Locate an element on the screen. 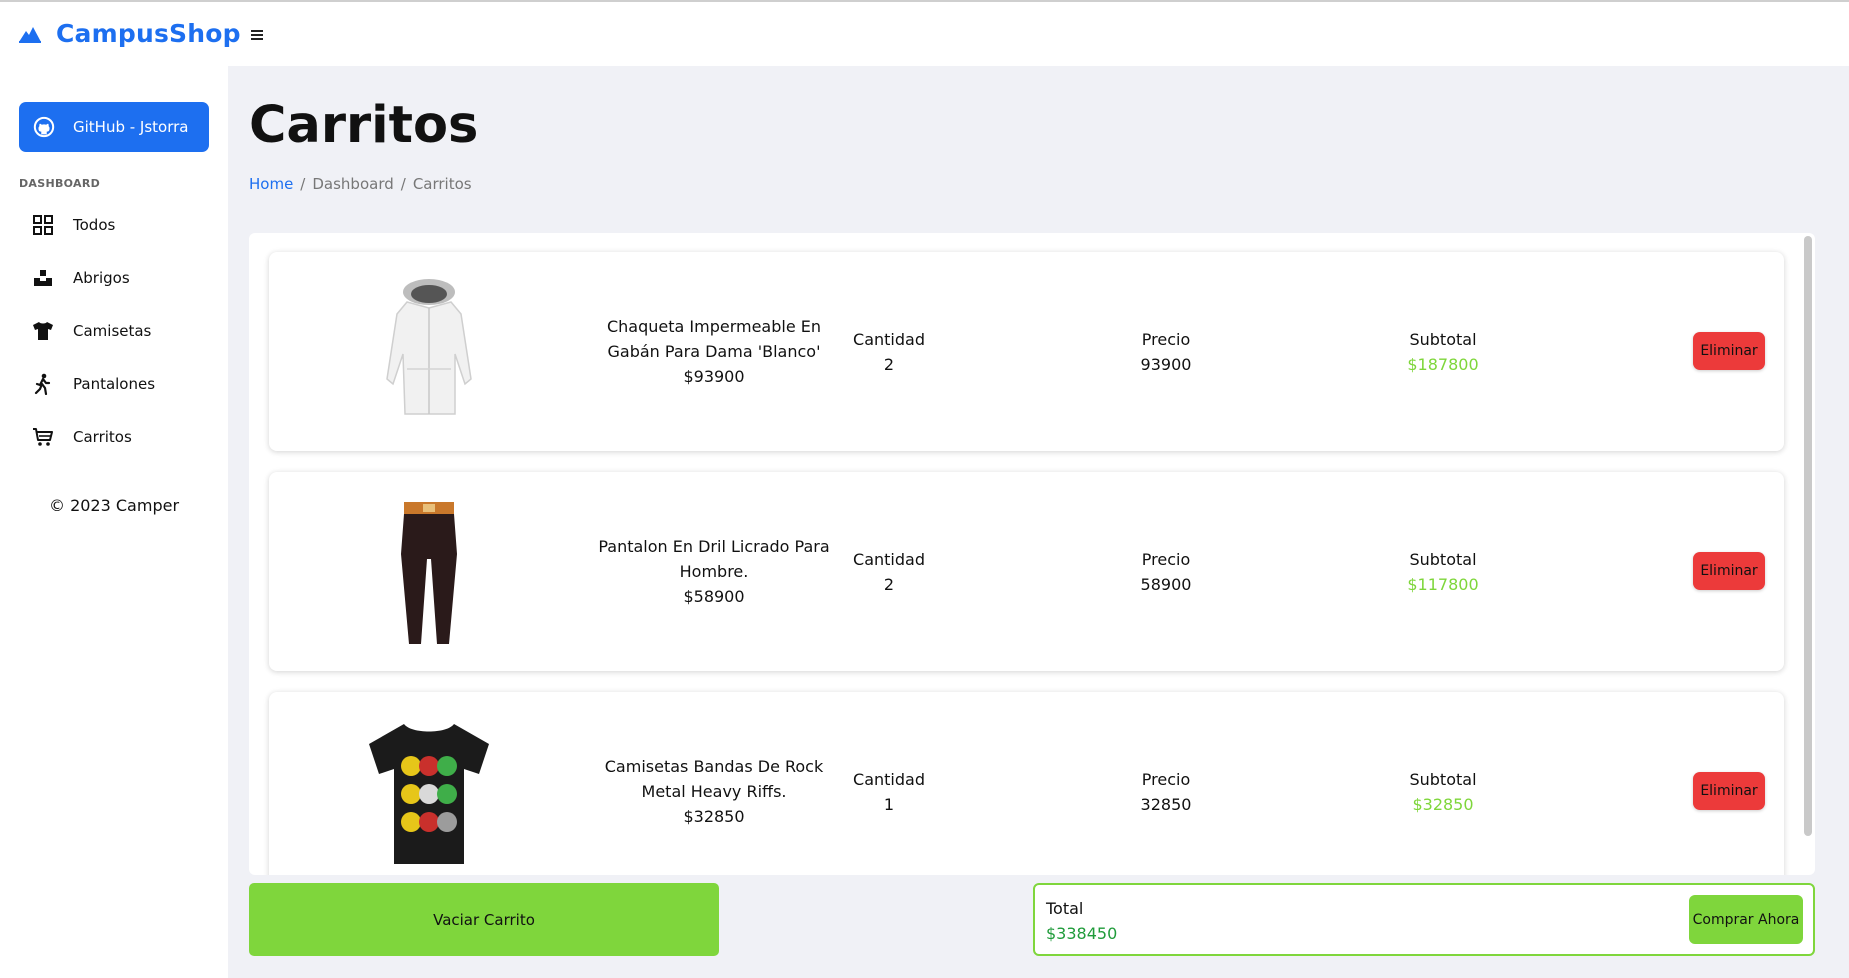  sidebar-item-label: Abrigos is located at coordinates (101, 277).